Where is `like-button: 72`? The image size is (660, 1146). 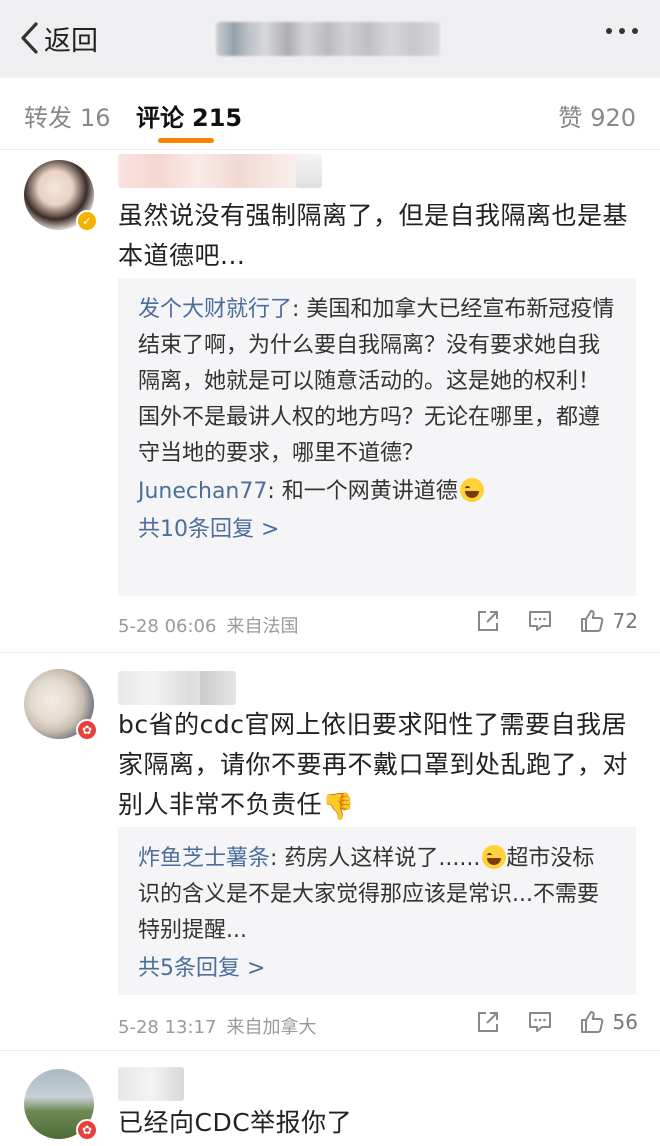
like-button: 72 is located at coordinates (608, 621).